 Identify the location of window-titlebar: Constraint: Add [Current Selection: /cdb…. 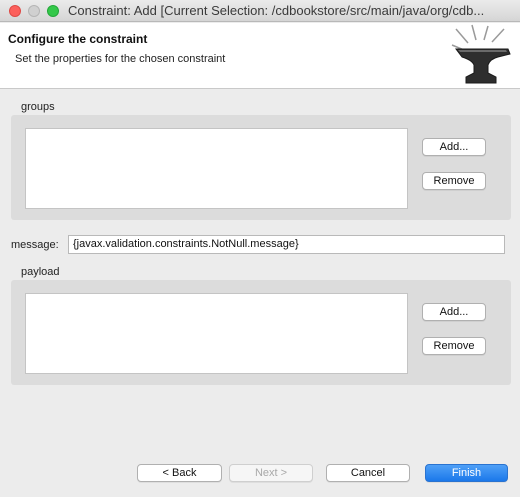
(260, 11).